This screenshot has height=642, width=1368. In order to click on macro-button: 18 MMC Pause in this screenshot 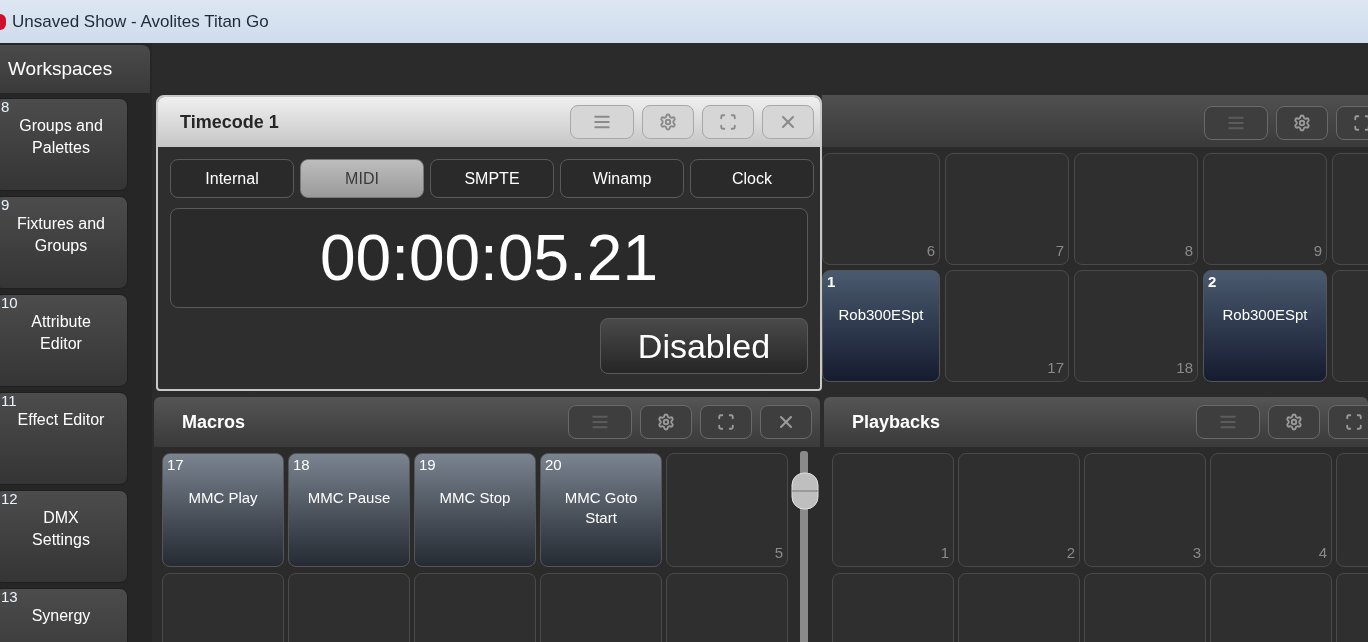, I will do `click(349, 510)`.